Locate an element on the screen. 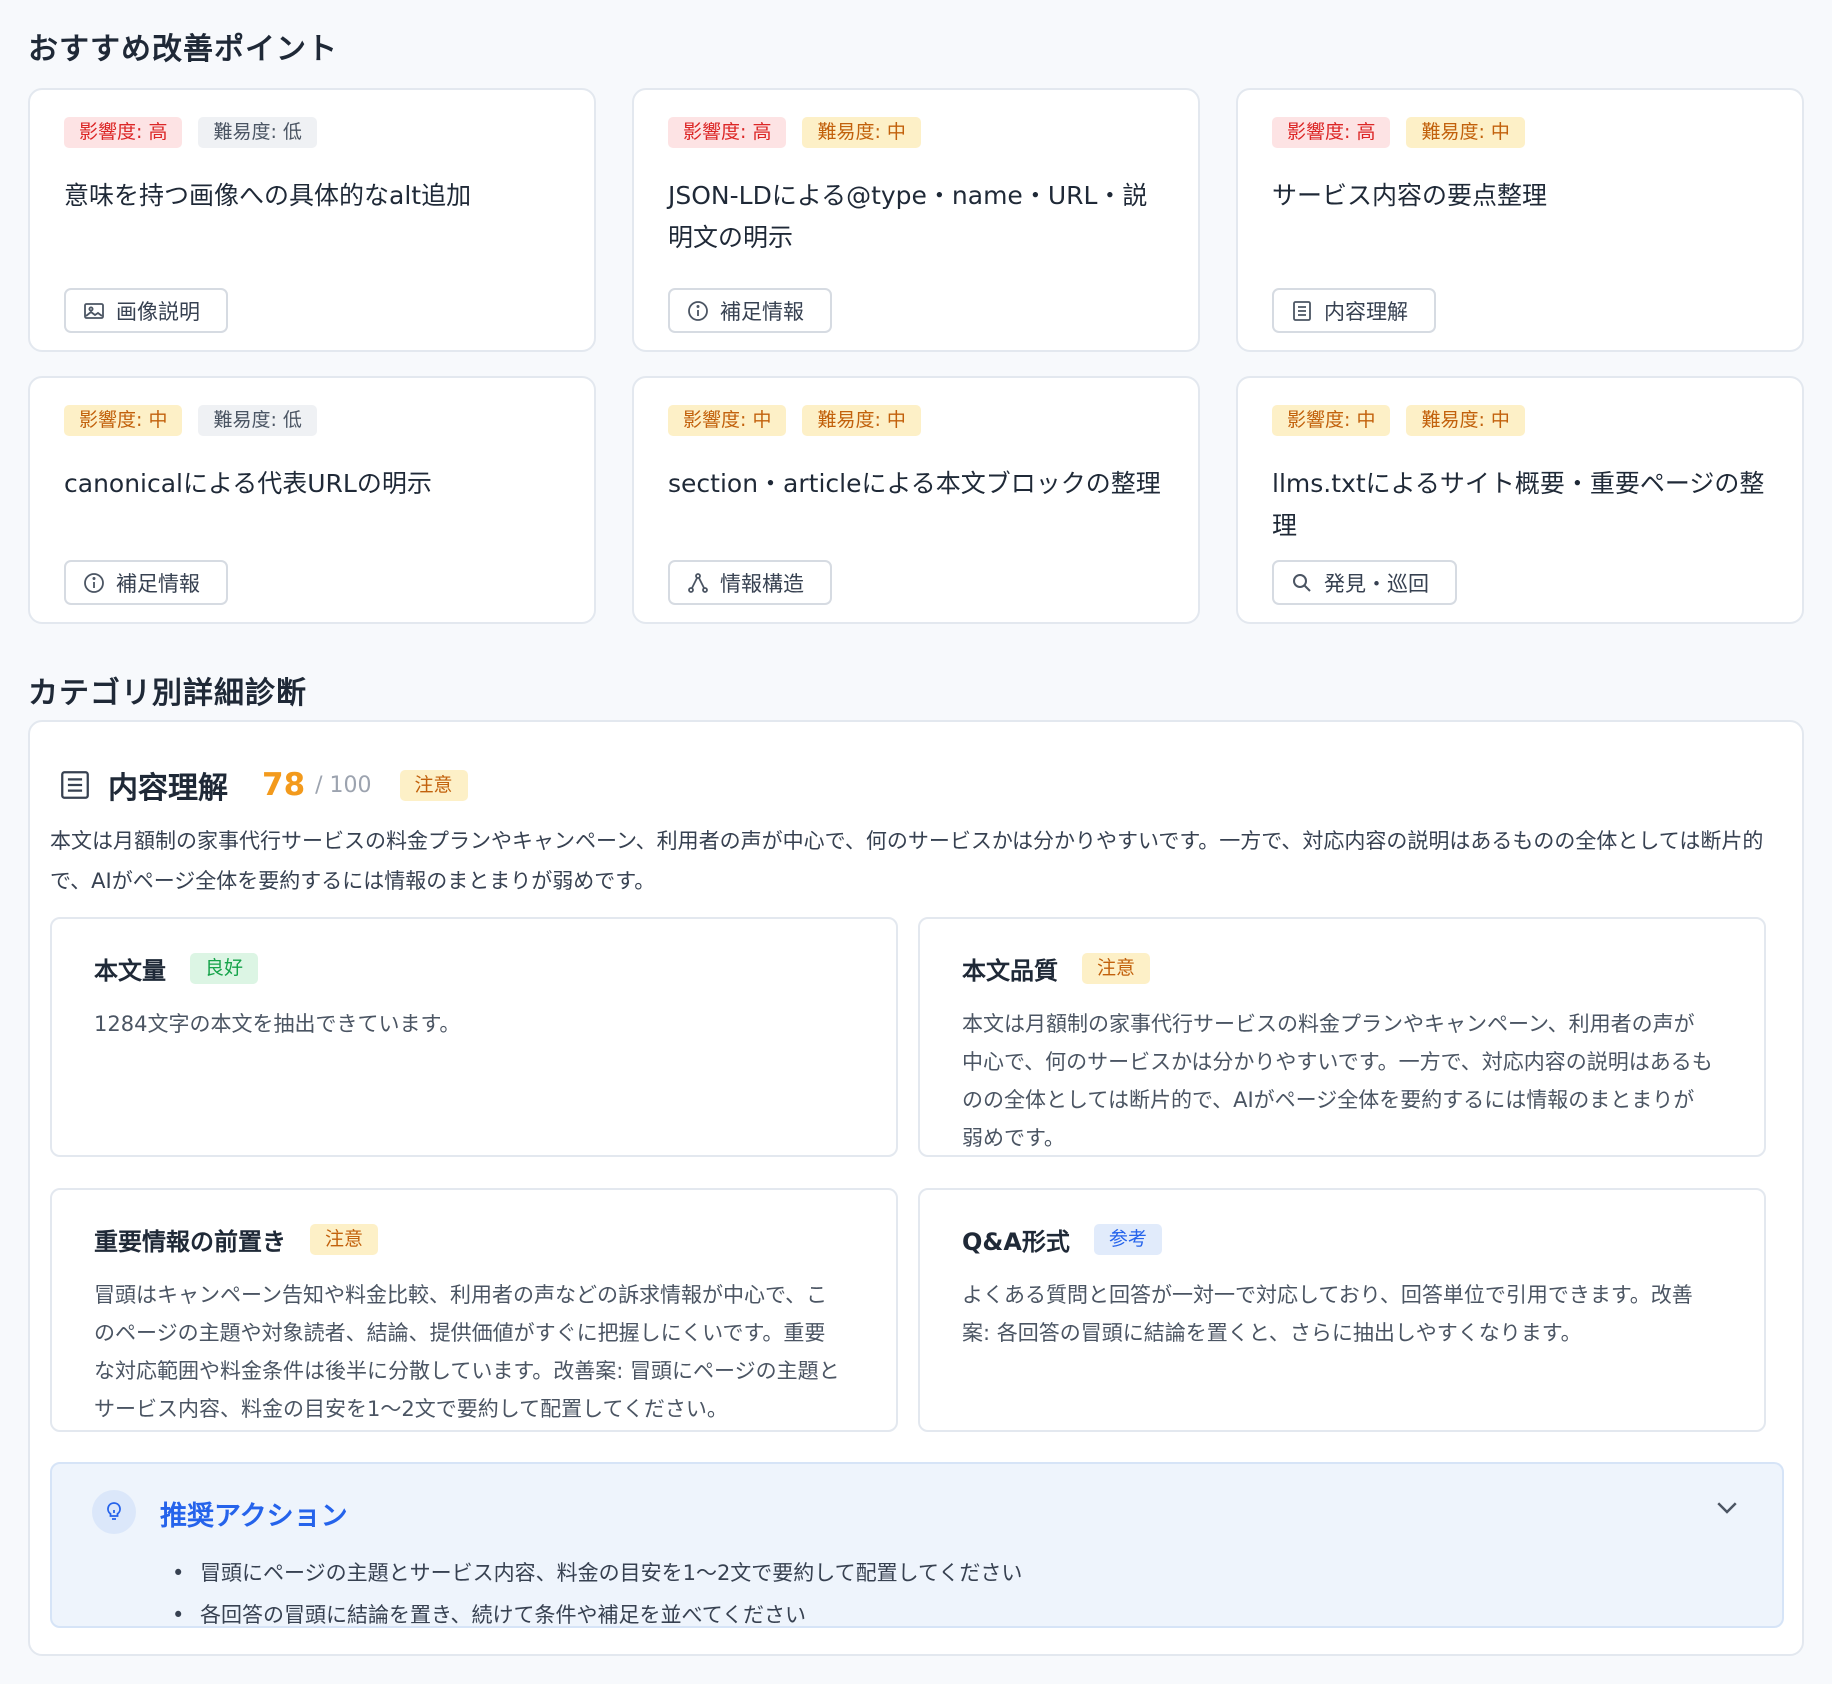  search-icon is located at coordinates (1302, 582).